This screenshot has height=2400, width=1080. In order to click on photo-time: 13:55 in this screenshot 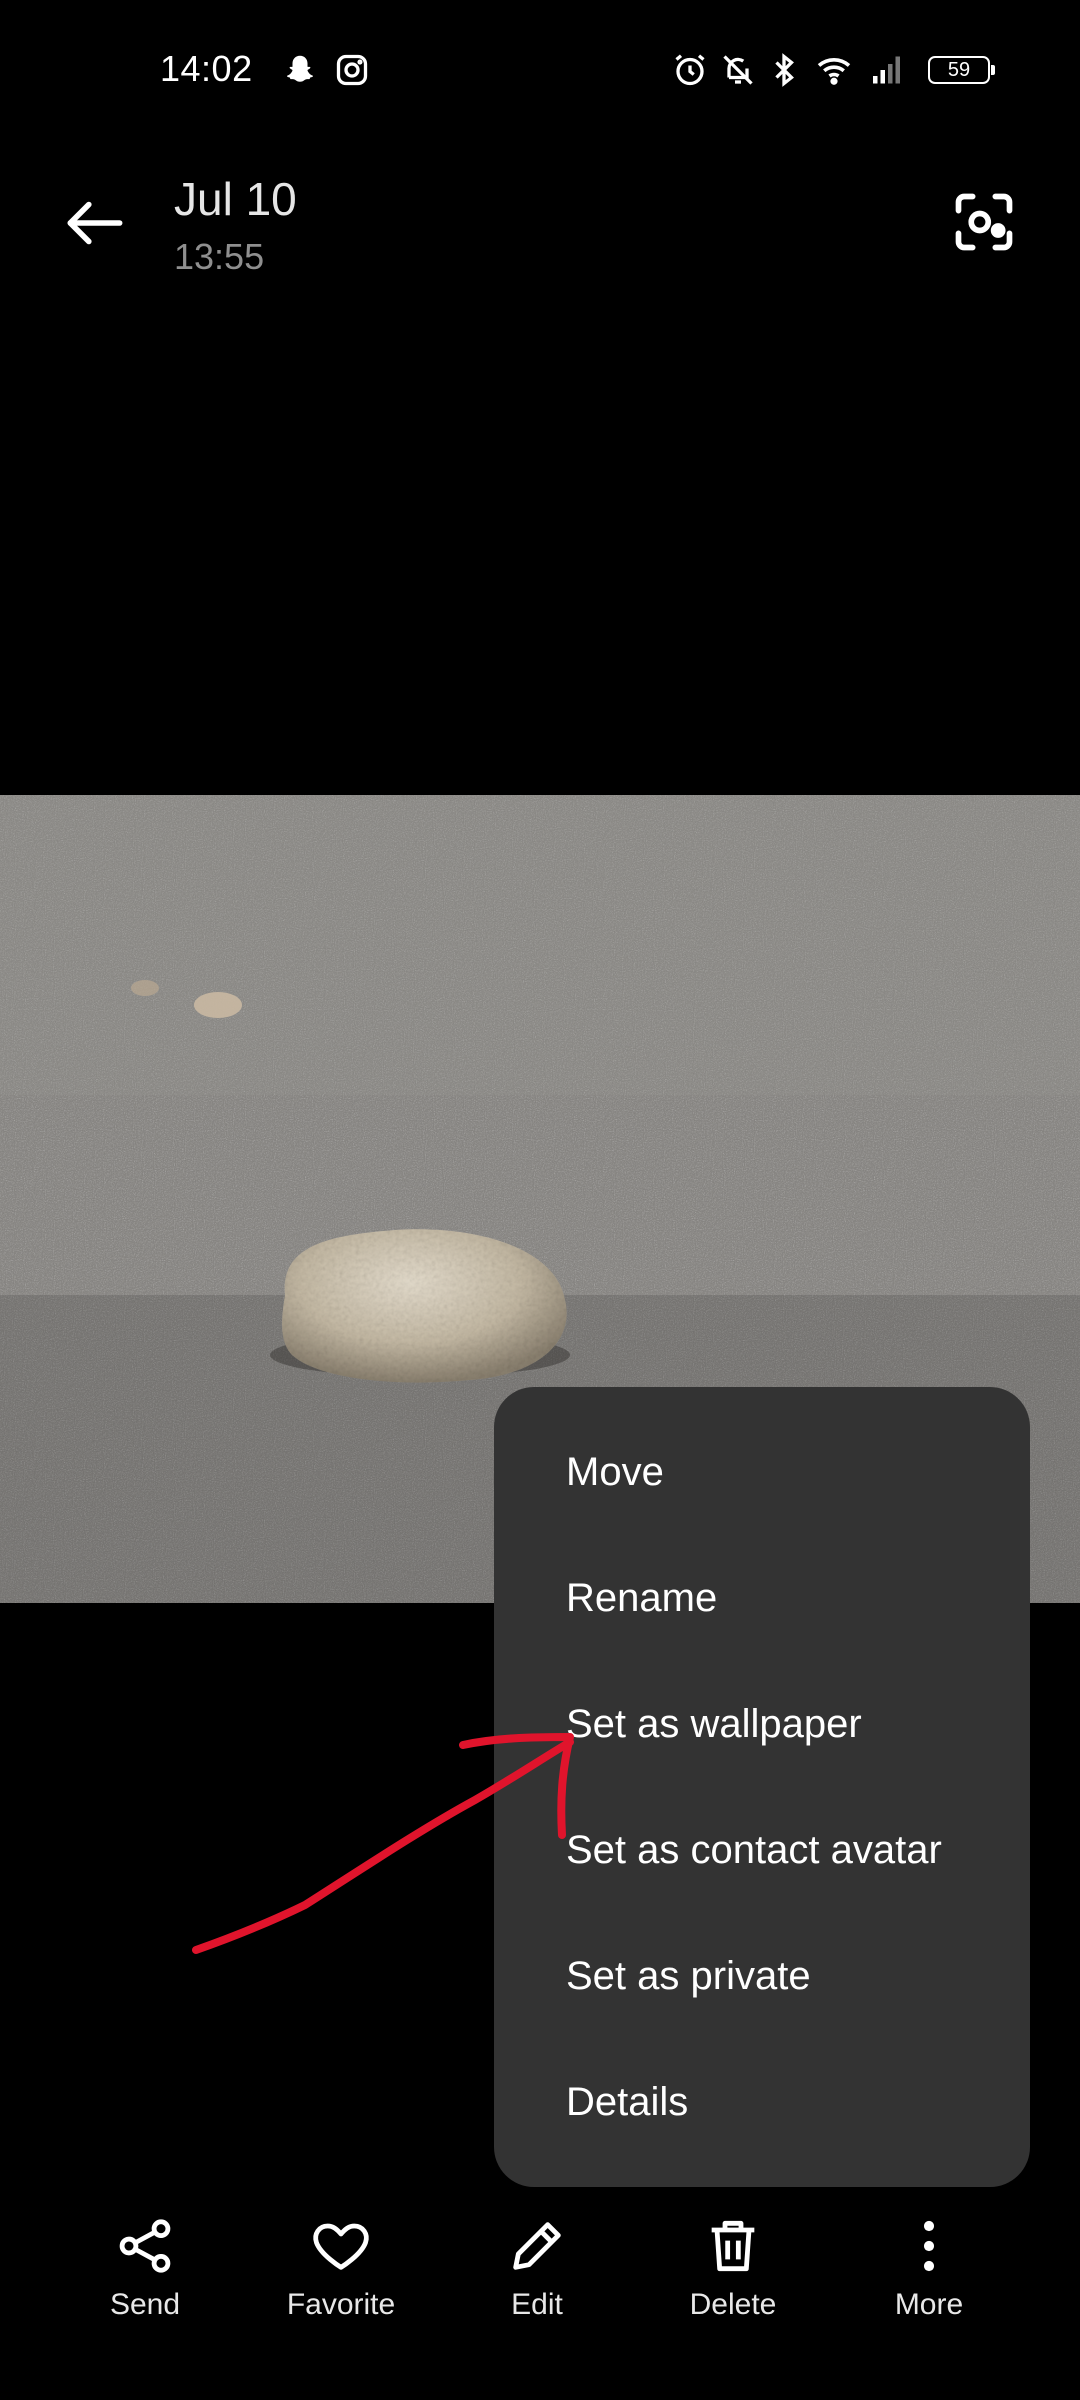, I will do `click(219, 256)`.